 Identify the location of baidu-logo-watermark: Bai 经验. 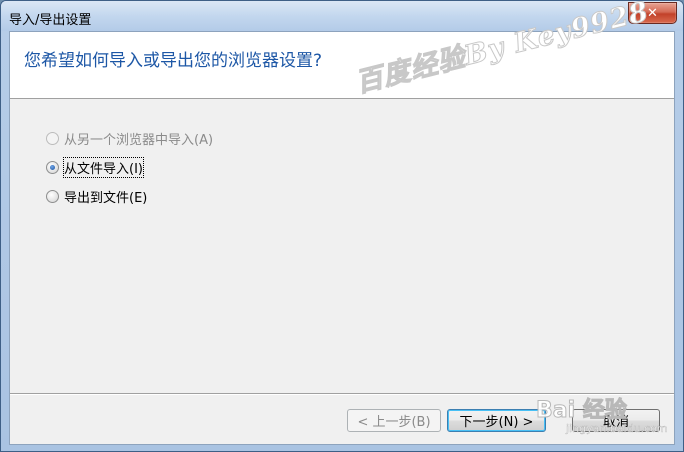
(582, 411).